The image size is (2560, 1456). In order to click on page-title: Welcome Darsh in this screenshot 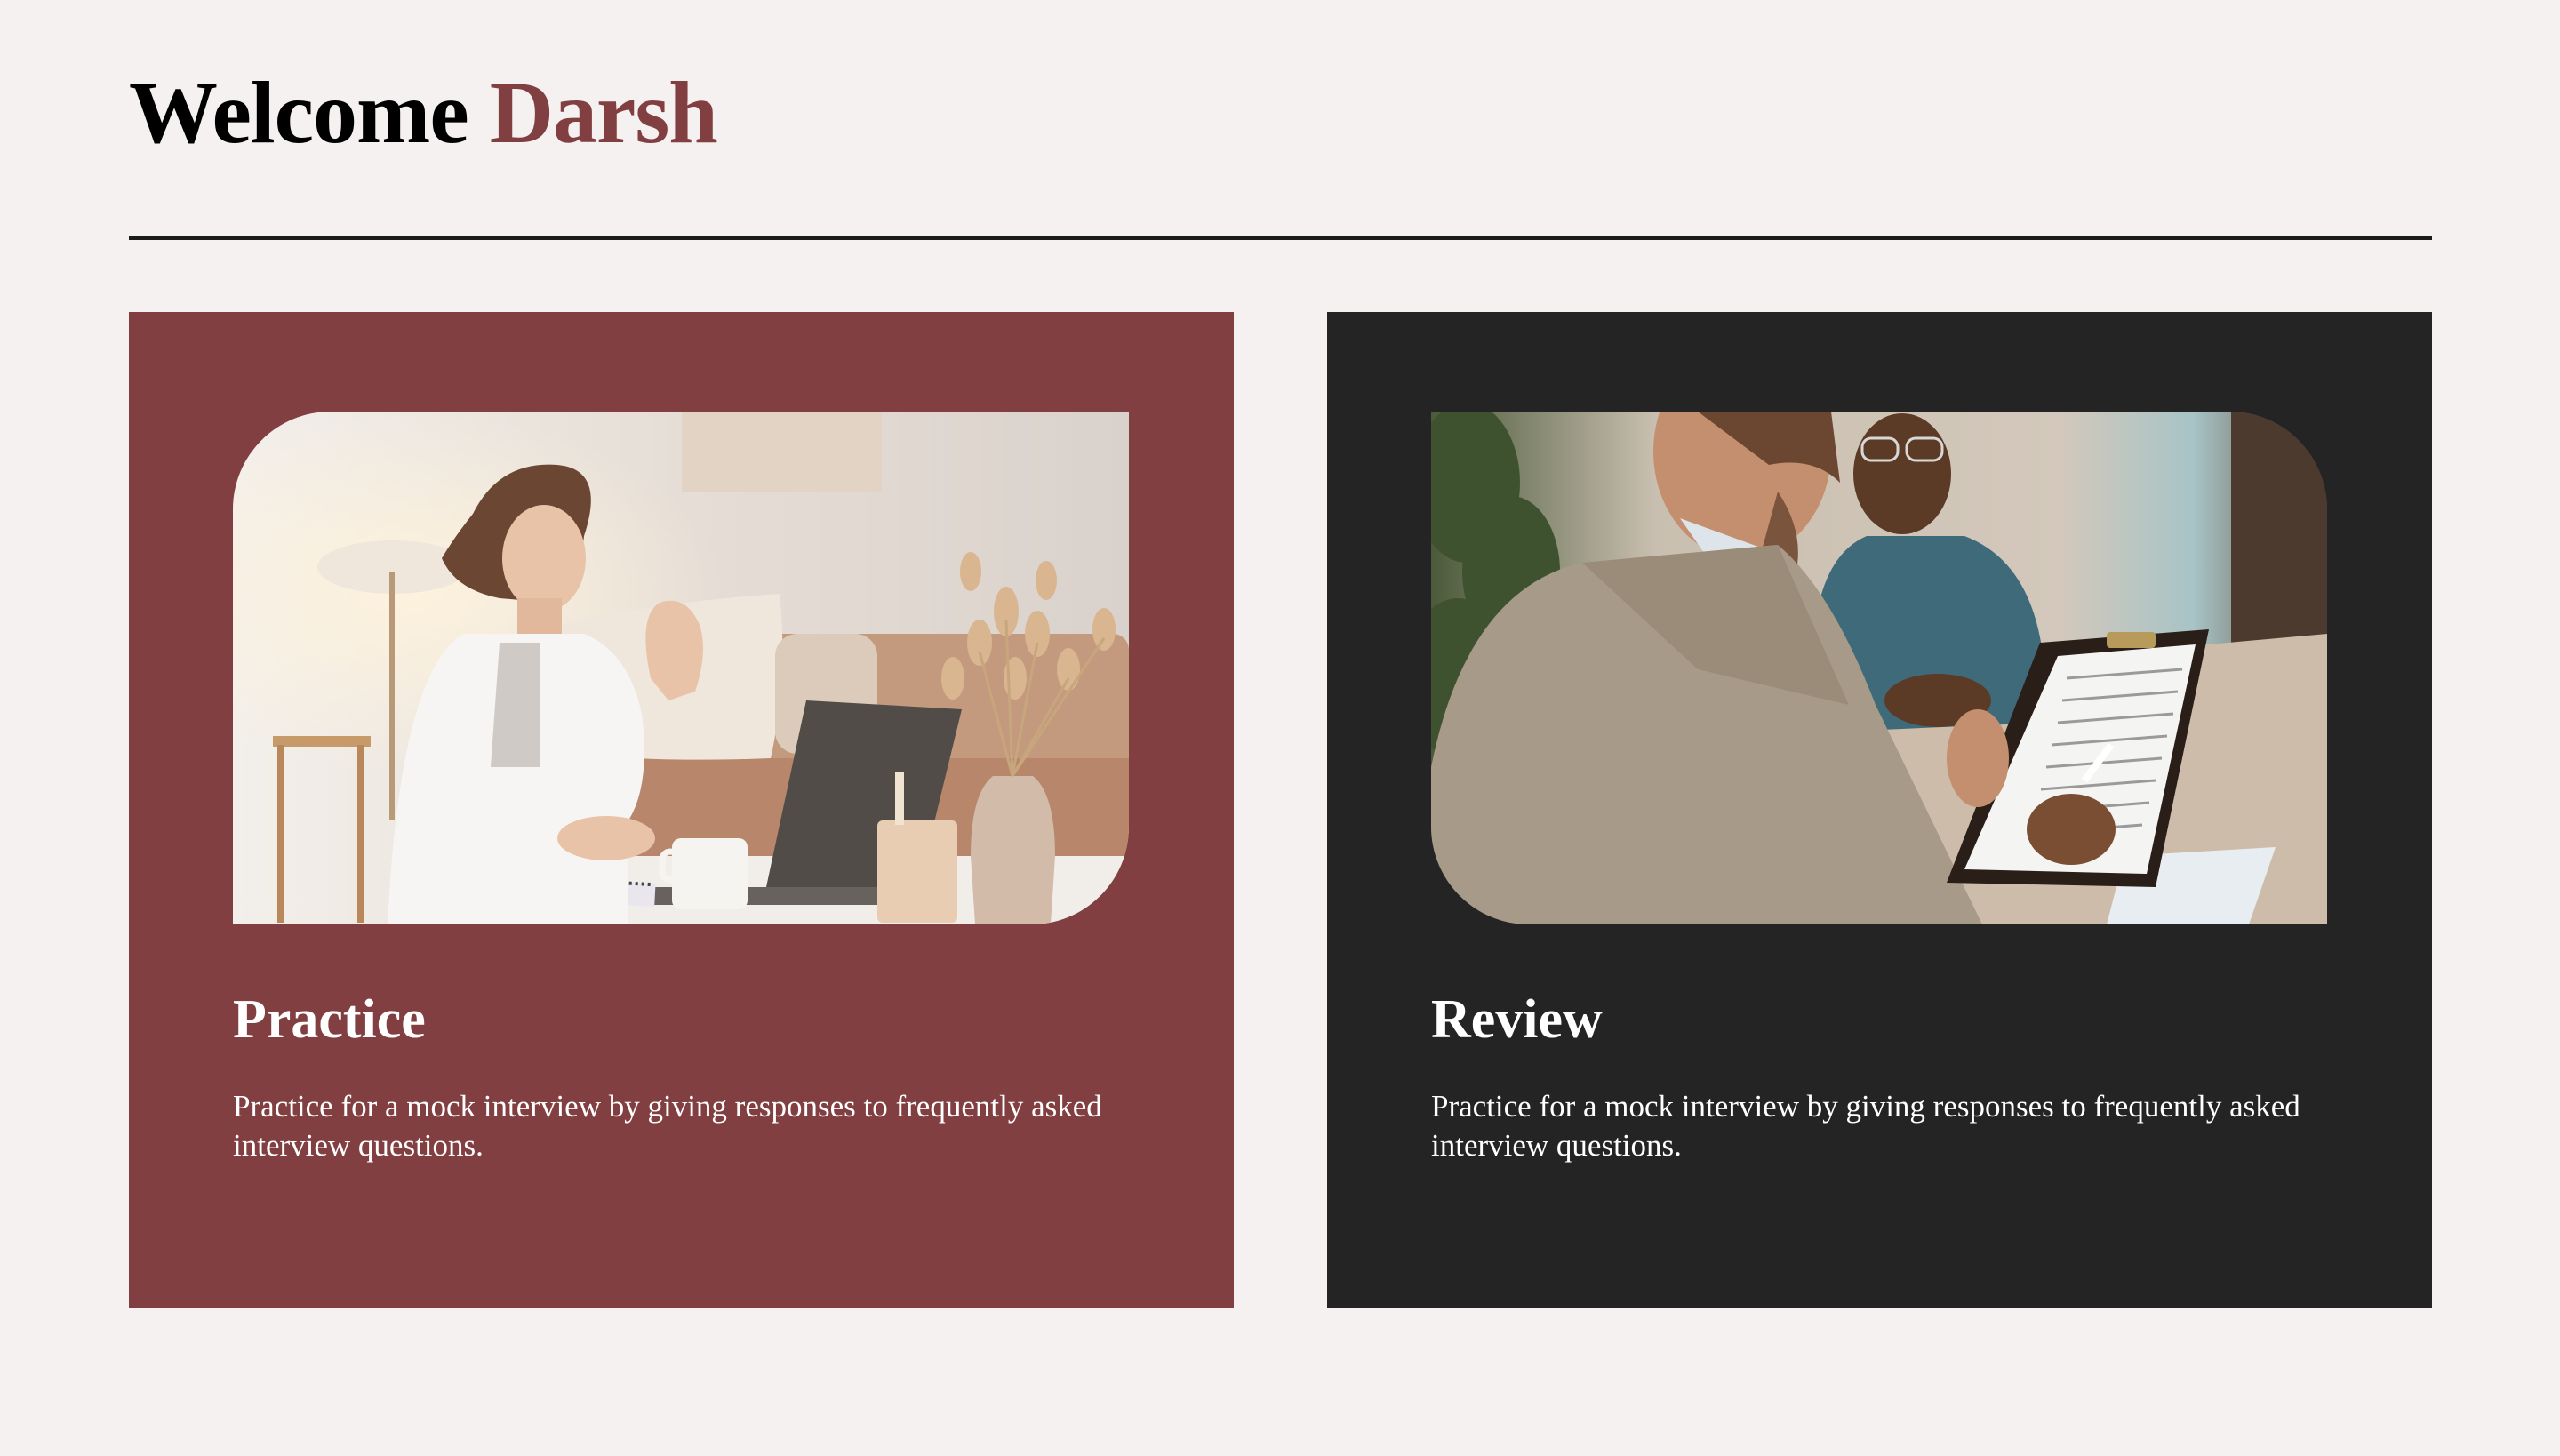, I will do `click(423, 112)`.